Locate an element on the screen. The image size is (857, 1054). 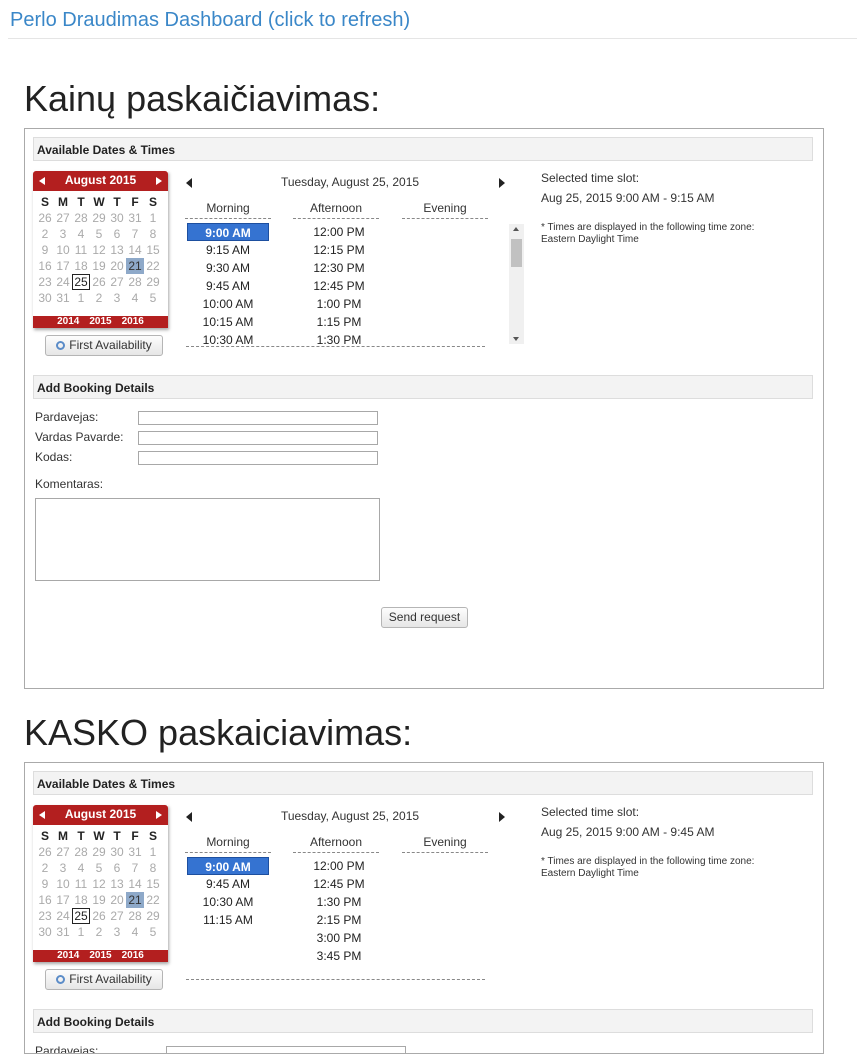
calendar-day: 20 is located at coordinates (117, 900).